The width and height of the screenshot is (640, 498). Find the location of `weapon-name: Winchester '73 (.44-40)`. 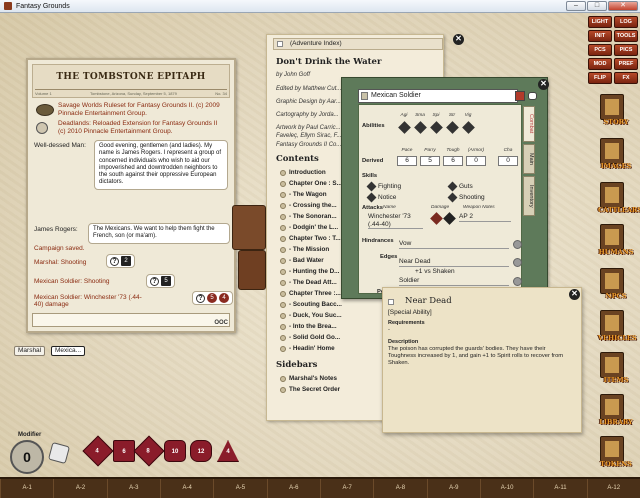

weapon-name: Winchester '73 (.44-40) is located at coordinates (395, 221).